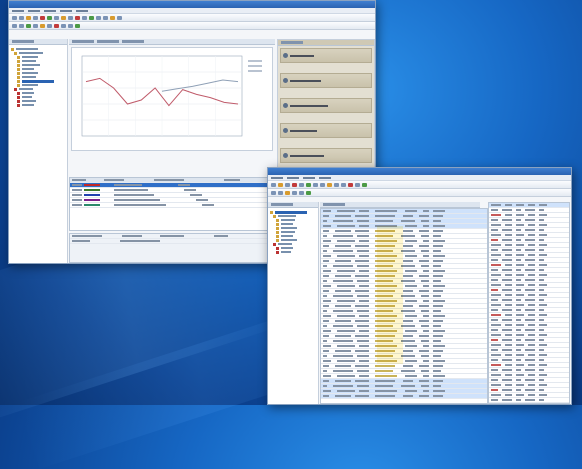 Image resolution: width=582 pixels, height=469 pixels. Describe the element at coordinates (42, 17) in the screenshot. I see `stop-icon` at that location.